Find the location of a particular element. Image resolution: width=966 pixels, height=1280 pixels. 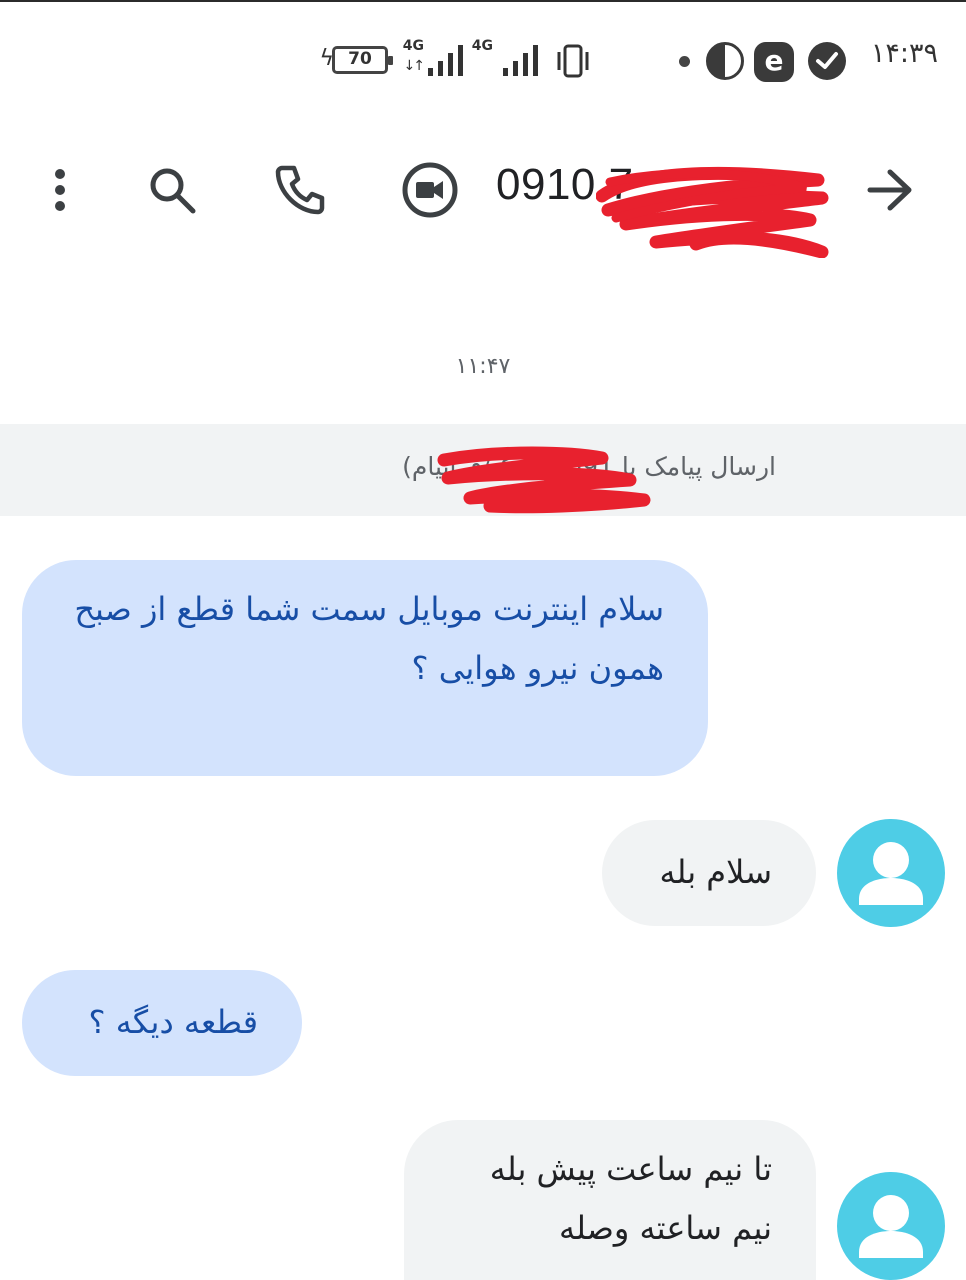

send-via-banner: ارسال پیامک با 091 (پیامک/فراپیام) is located at coordinates (483, 470).